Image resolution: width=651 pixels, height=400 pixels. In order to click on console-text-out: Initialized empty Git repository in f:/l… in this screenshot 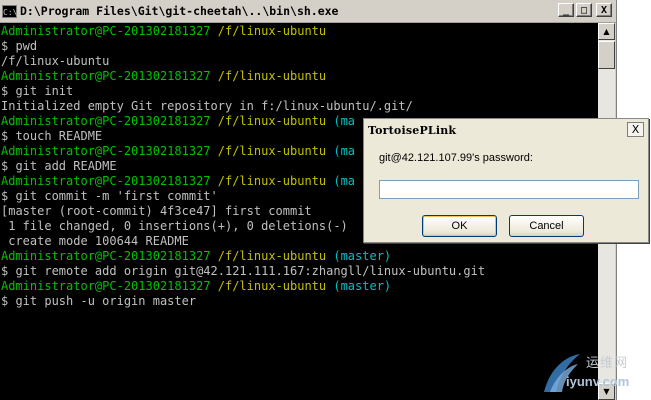, I will do `click(207, 106)`.